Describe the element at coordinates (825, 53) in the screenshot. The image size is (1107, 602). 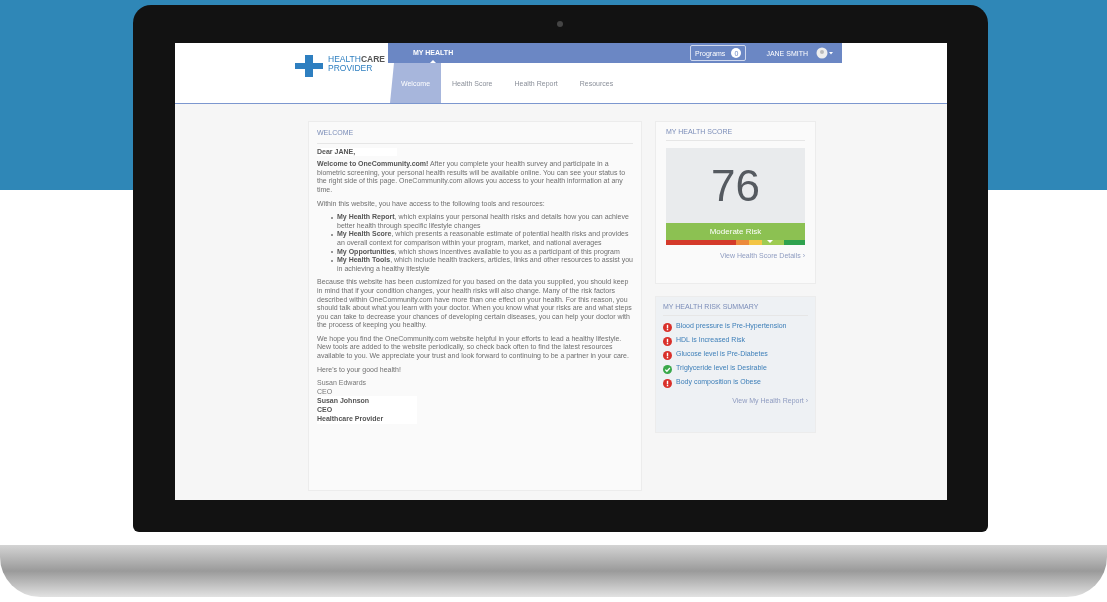
I see `avatar-icon` at that location.